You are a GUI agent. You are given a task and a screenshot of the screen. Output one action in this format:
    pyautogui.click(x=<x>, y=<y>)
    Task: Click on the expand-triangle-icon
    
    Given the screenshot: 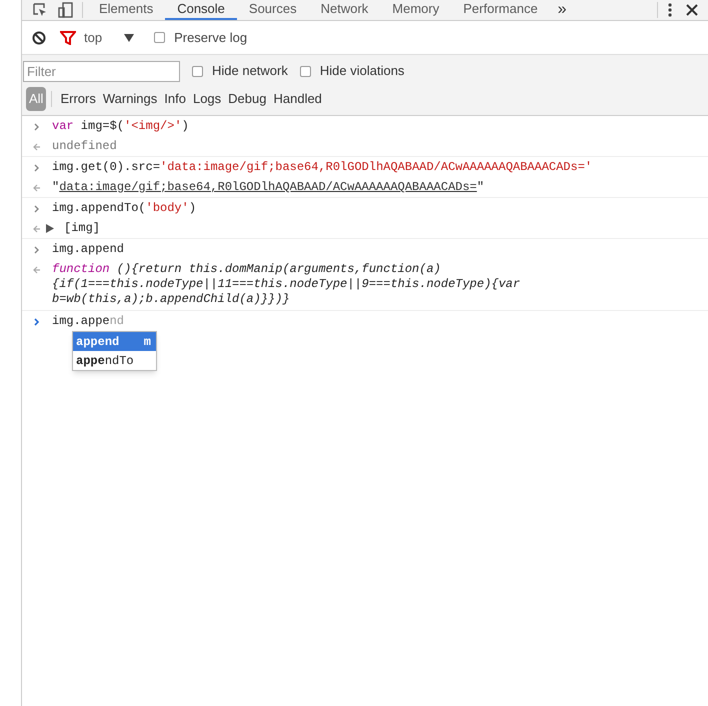 What is the action you would take?
    pyautogui.click(x=50, y=228)
    